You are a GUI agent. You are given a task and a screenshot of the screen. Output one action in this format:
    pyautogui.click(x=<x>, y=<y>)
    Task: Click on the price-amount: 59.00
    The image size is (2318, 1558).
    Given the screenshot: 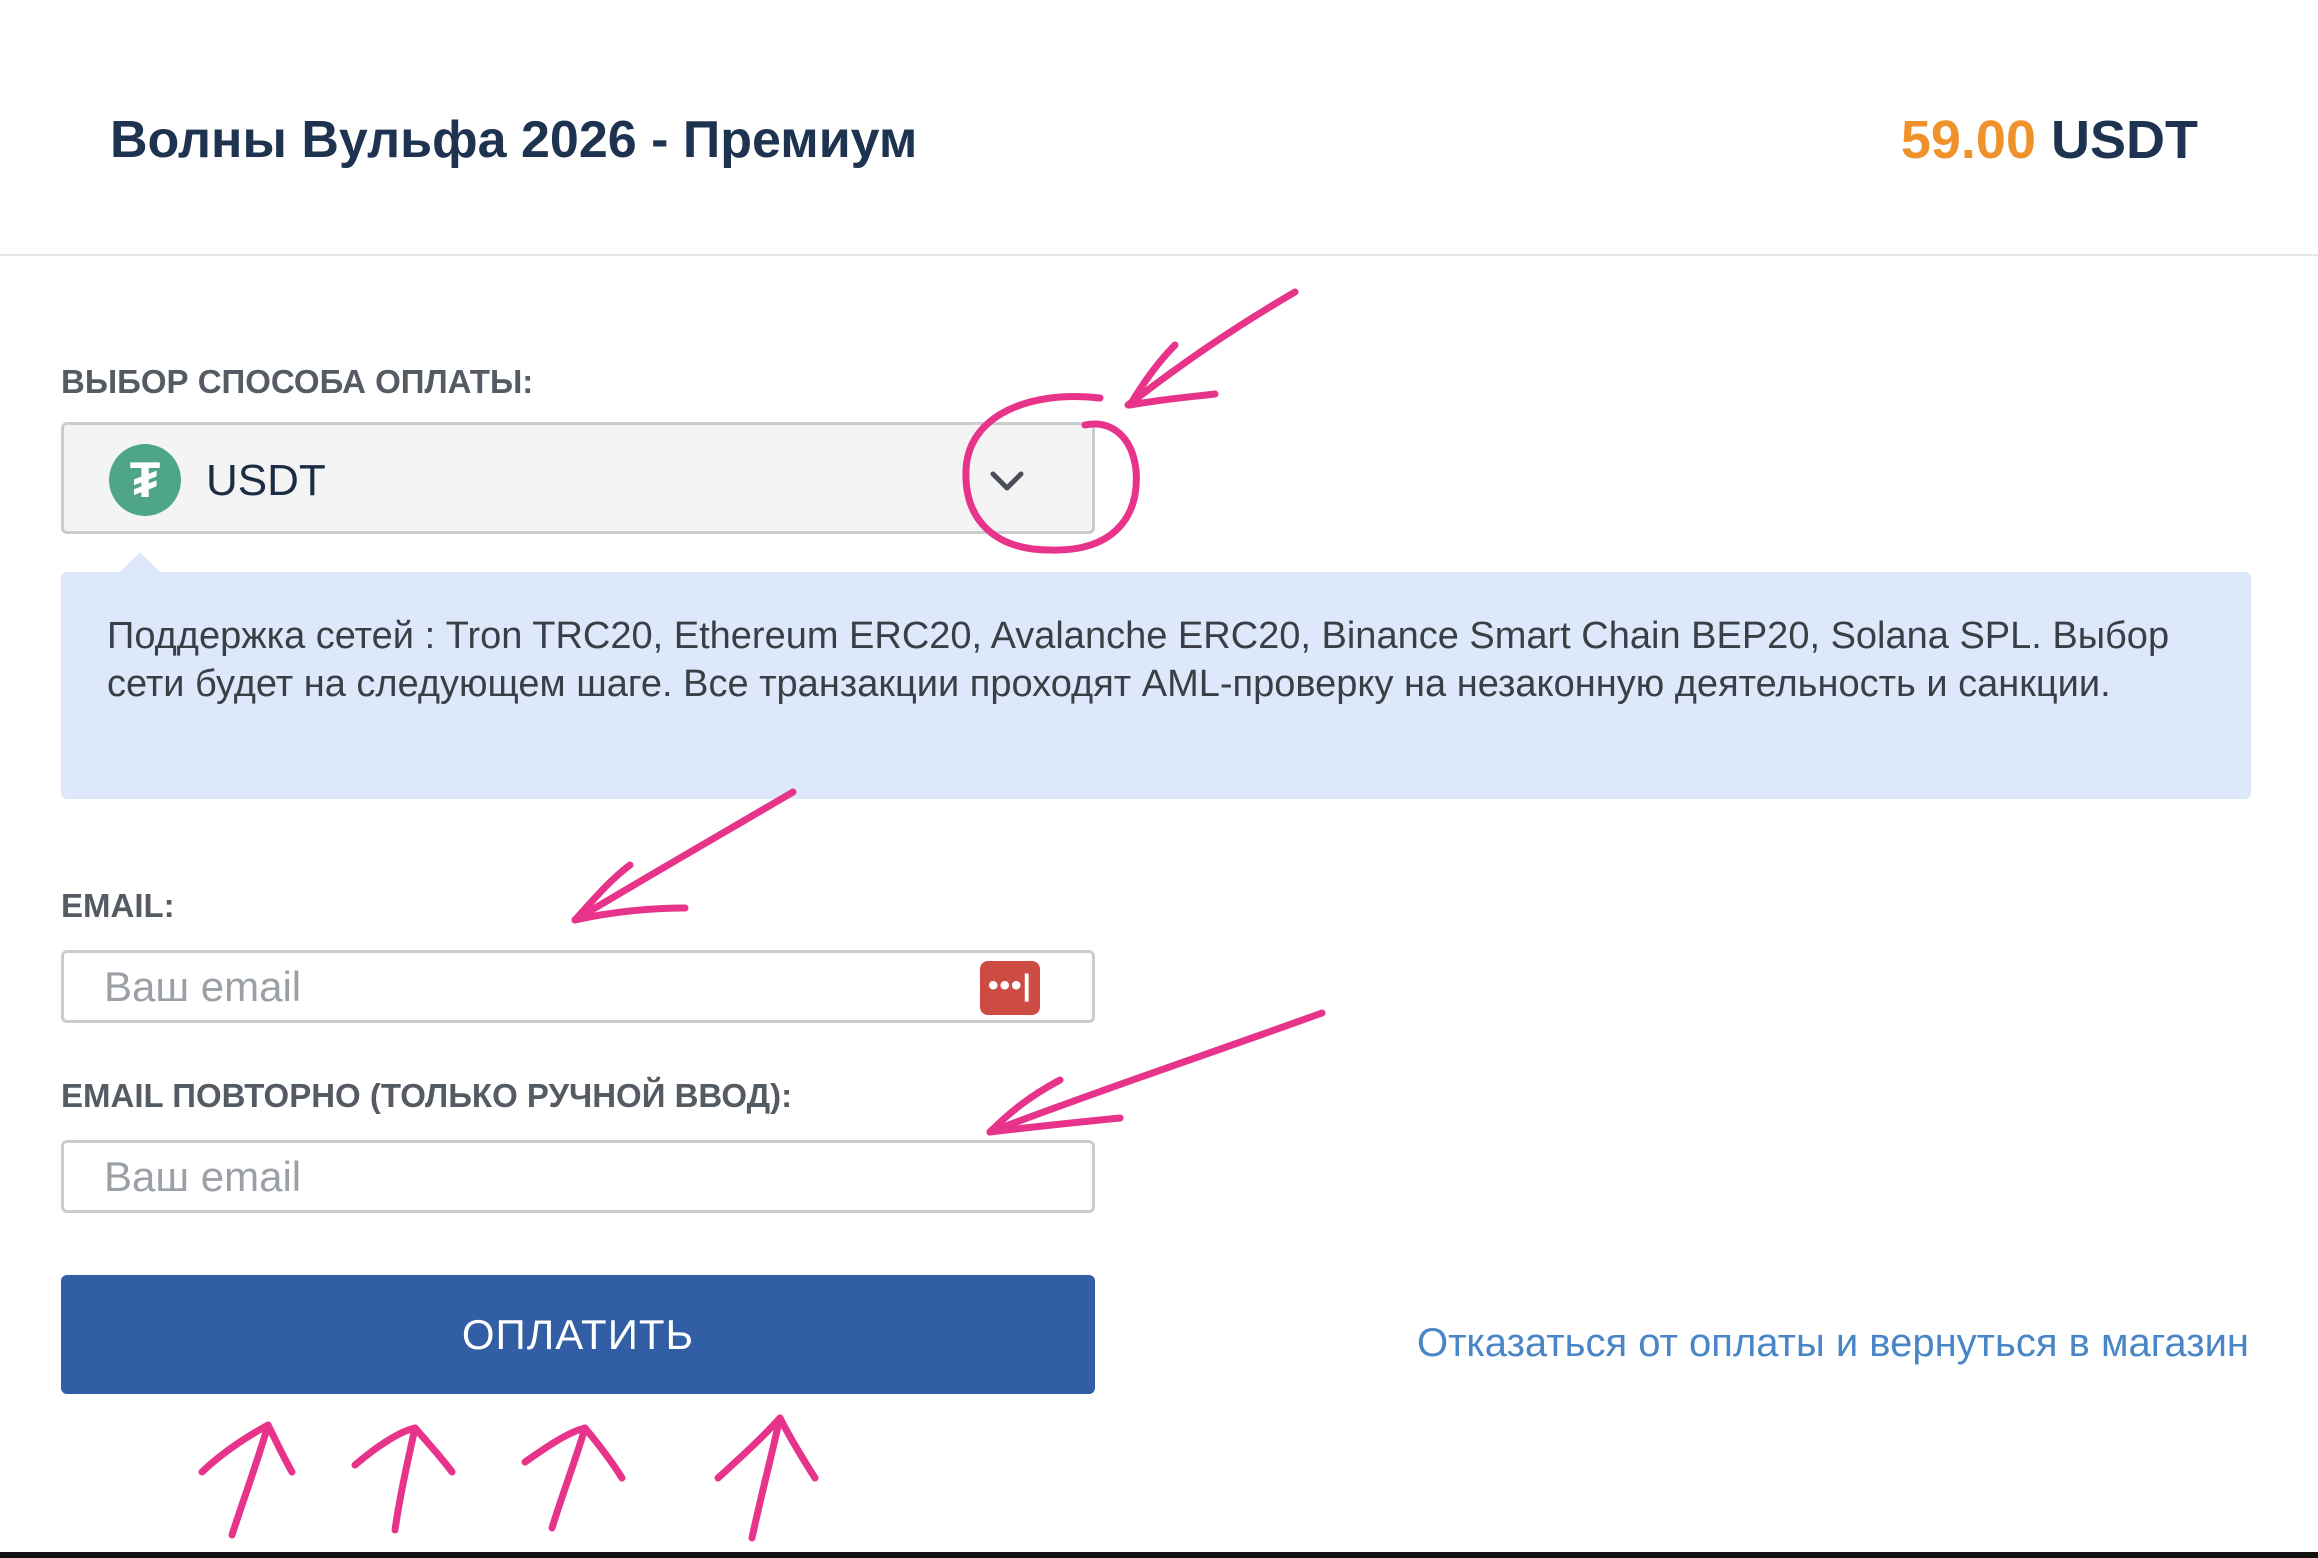 What is the action you would take?
    pyautogui.click(x=1968, y=140)
    